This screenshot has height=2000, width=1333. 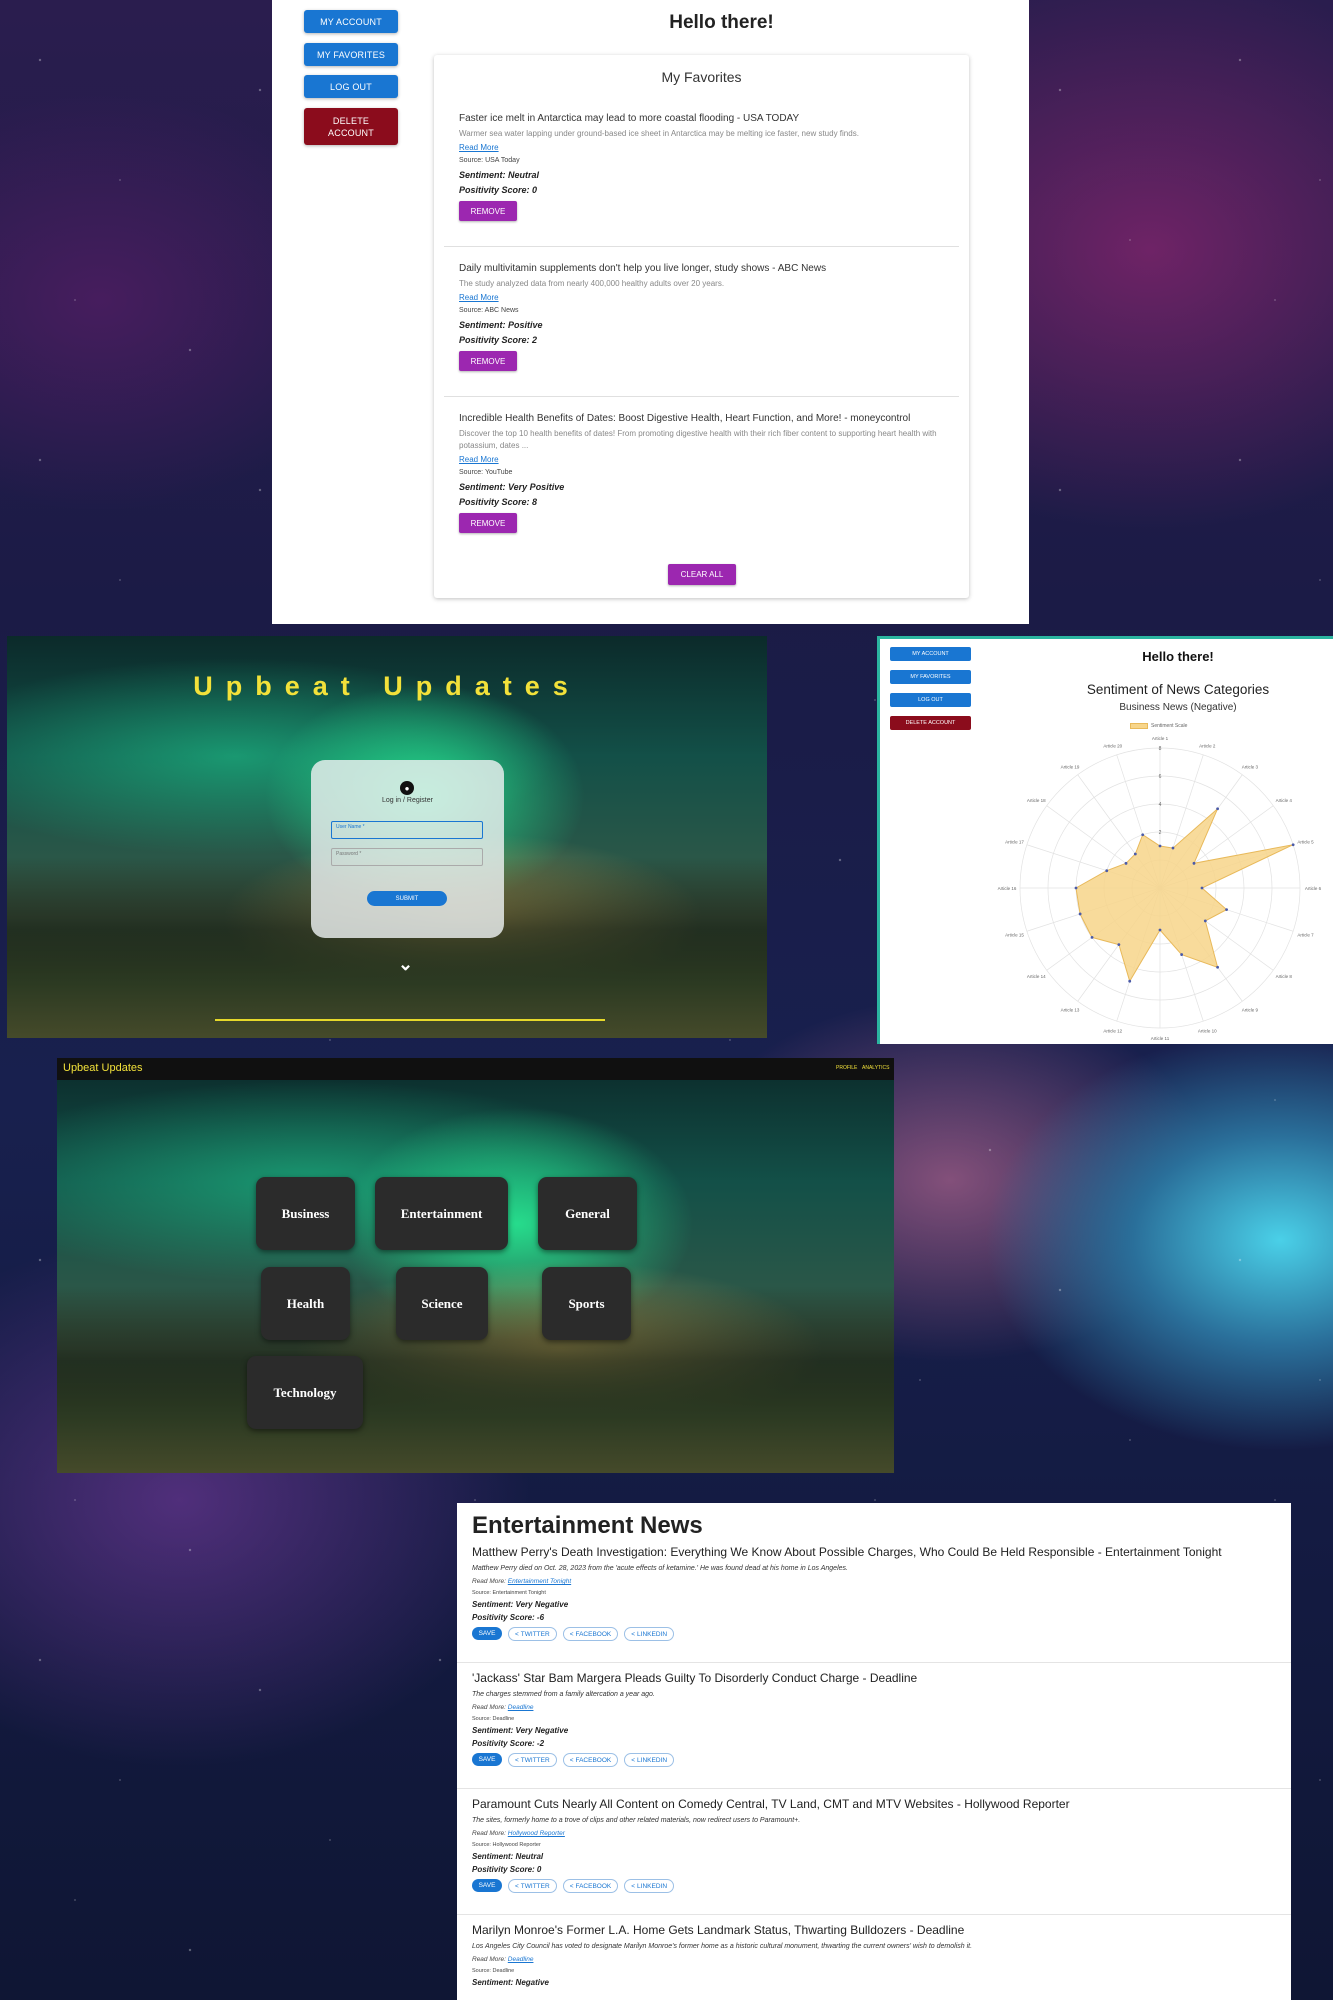 What do you see at coordinates (407, 800) in the screenshot?
I see `login-heading: Log in / Register` at bounding box center [407, 800].